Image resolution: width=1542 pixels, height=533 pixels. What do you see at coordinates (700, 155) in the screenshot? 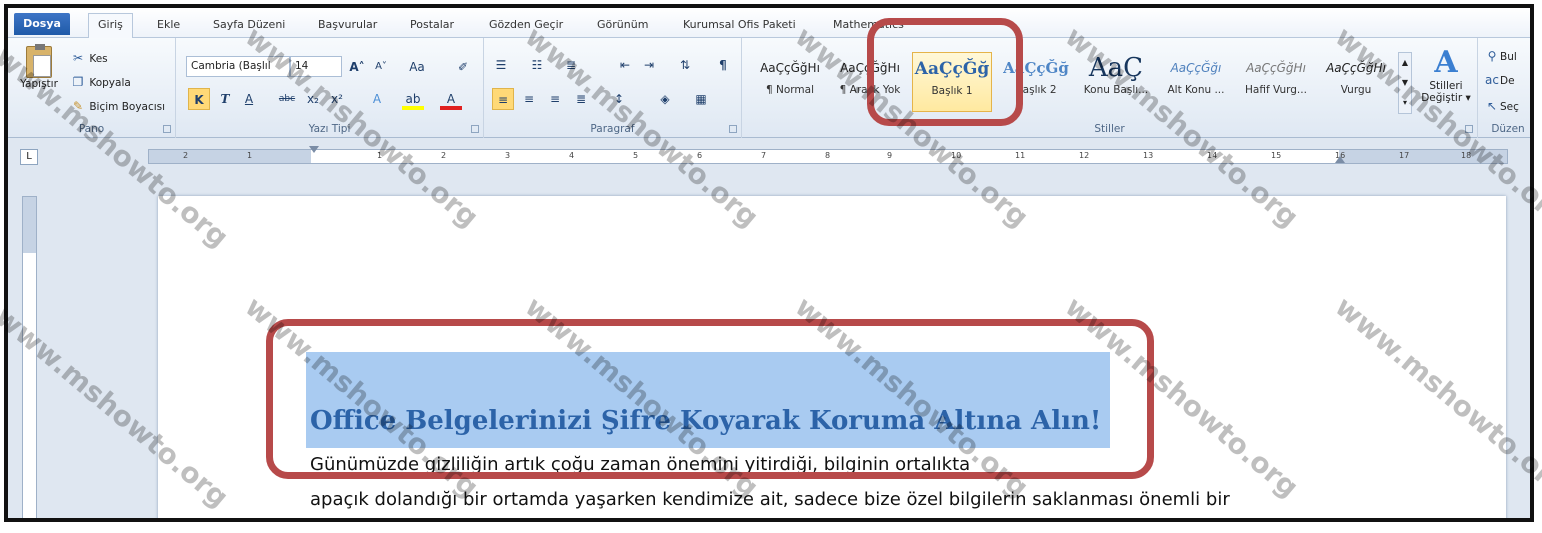
I see `ruler-number: 6` at bounding box center [700, 155].